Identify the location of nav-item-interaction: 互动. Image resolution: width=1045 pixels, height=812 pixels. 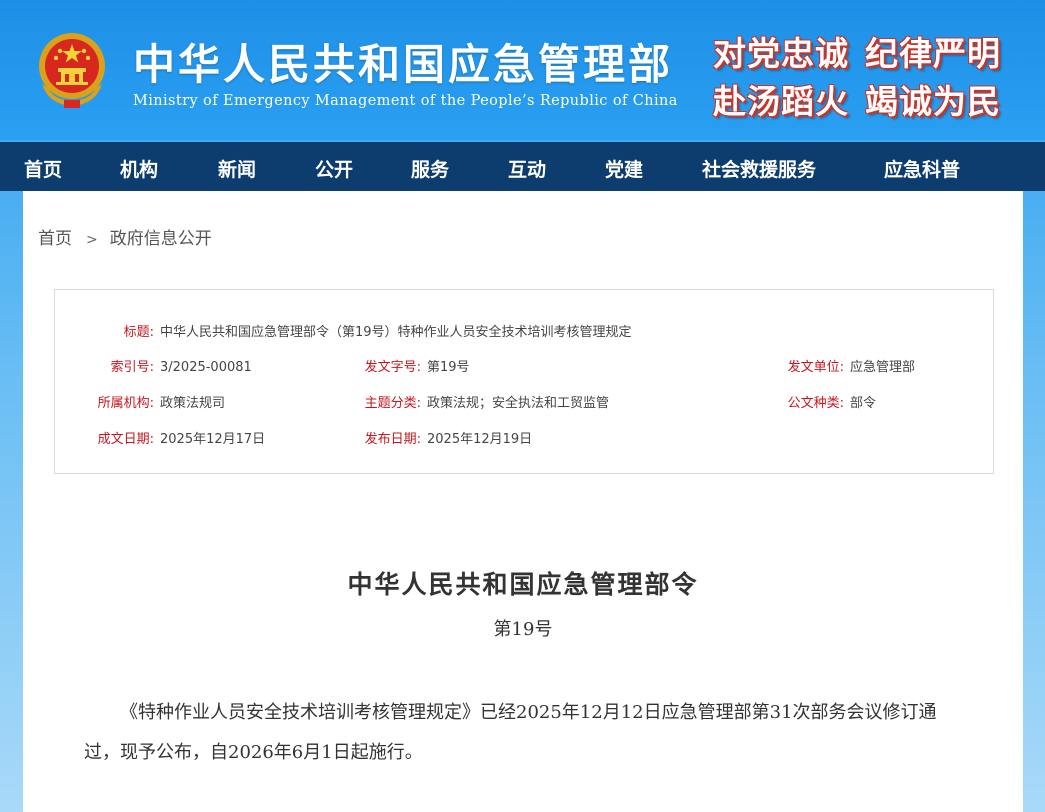
(527, 168).